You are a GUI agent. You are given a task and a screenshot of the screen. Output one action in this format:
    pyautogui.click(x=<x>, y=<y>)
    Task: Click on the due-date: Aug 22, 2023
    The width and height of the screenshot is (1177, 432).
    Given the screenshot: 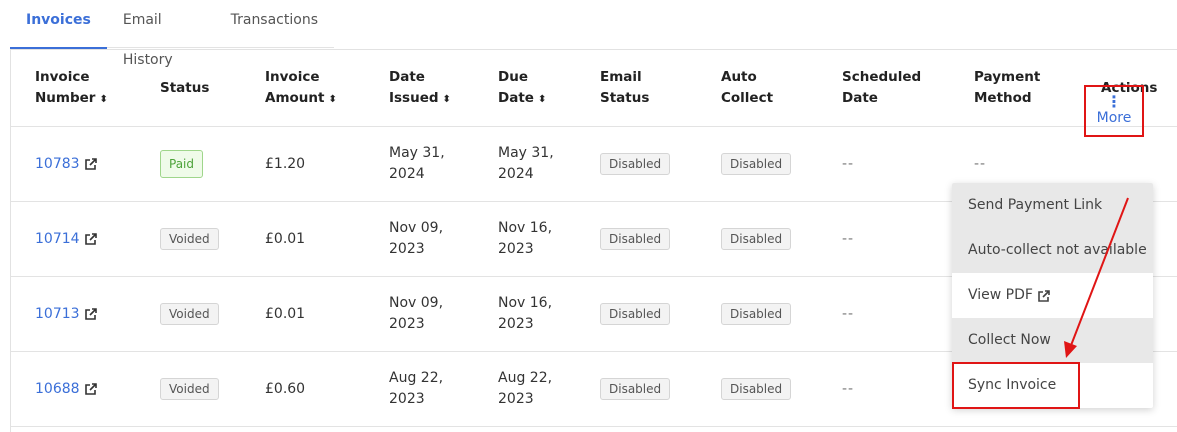 What is the action you would take?
    pyautogui.click(x=525, y=388)
    